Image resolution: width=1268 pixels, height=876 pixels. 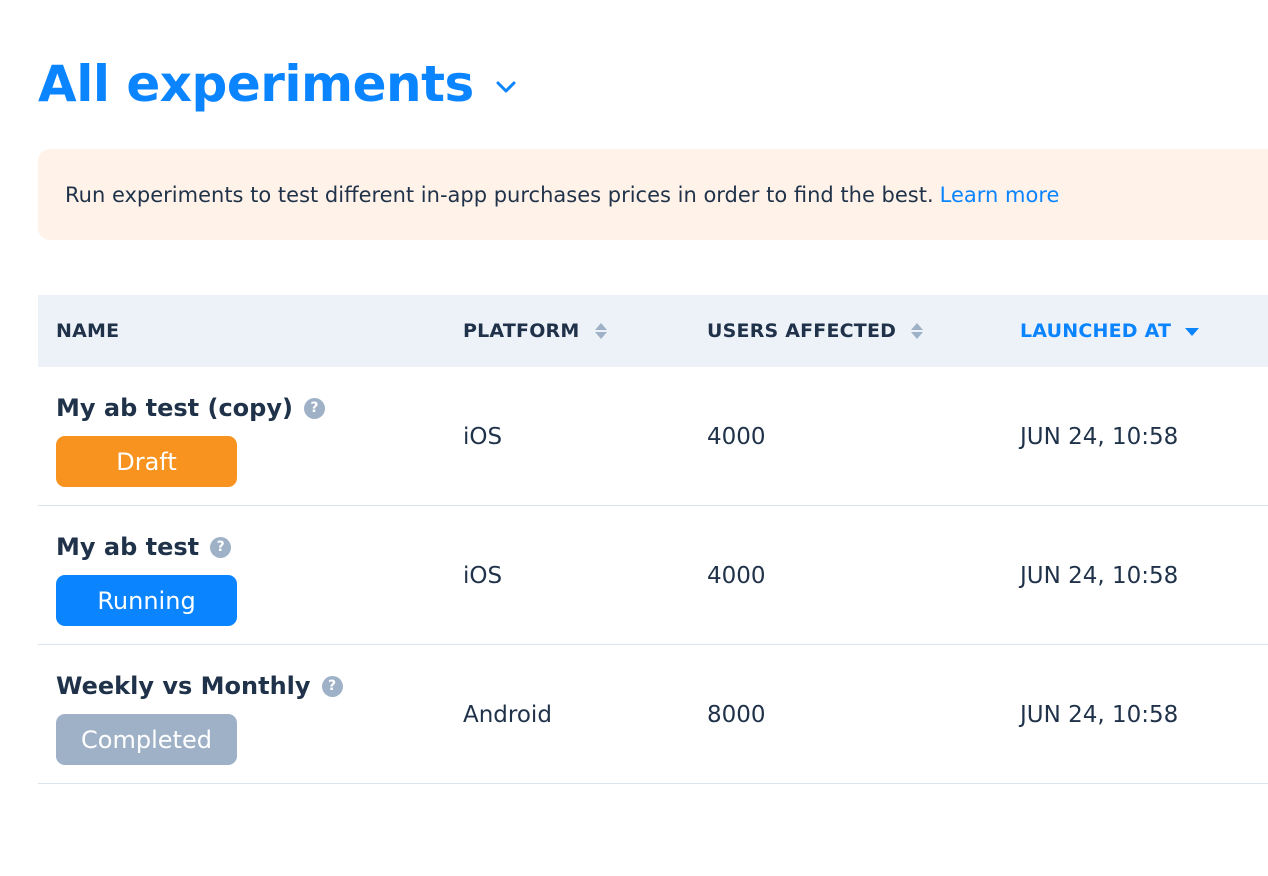 I want to click on experiment-name: My ab test (copy), so click(x=174, y=408).